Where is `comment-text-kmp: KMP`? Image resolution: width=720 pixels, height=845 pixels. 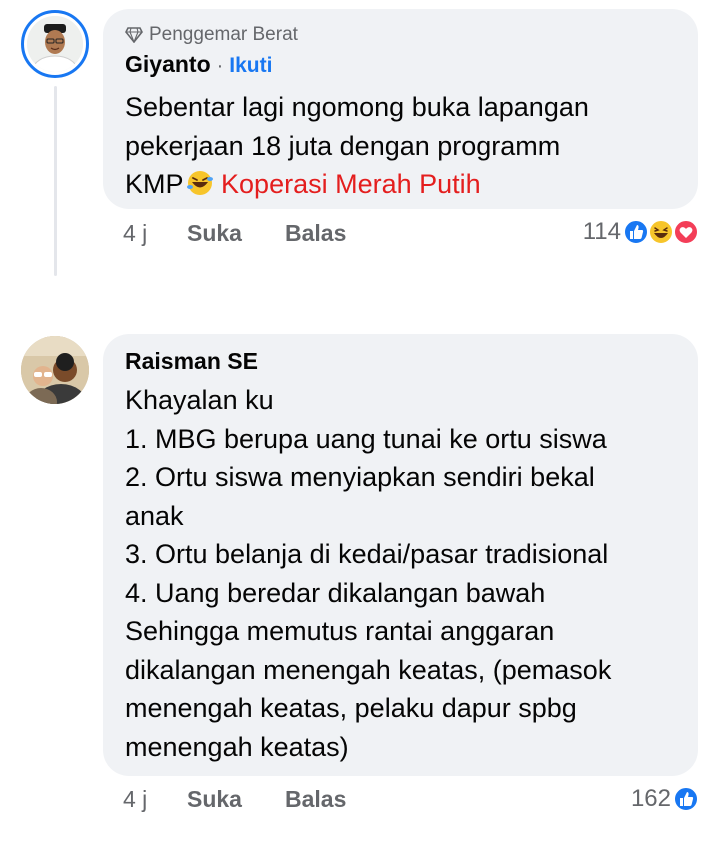
comment-text-kmp: KMP is located at coordinates (154, 184).